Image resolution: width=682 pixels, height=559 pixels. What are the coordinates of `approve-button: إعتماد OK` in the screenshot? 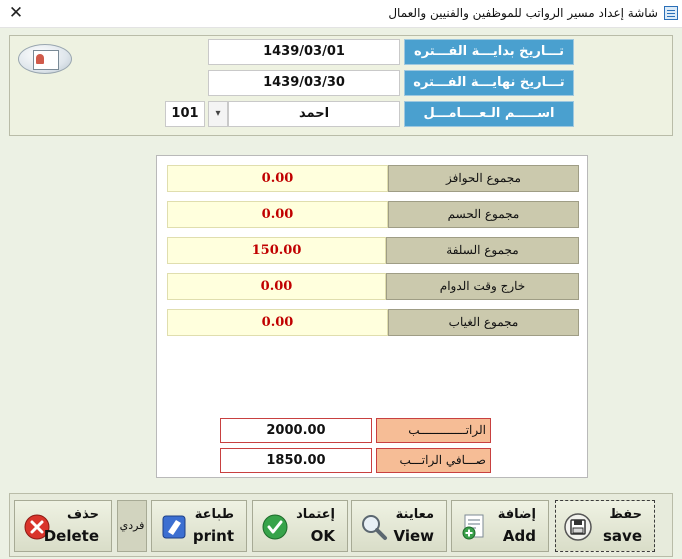 It's located at (300, 526).